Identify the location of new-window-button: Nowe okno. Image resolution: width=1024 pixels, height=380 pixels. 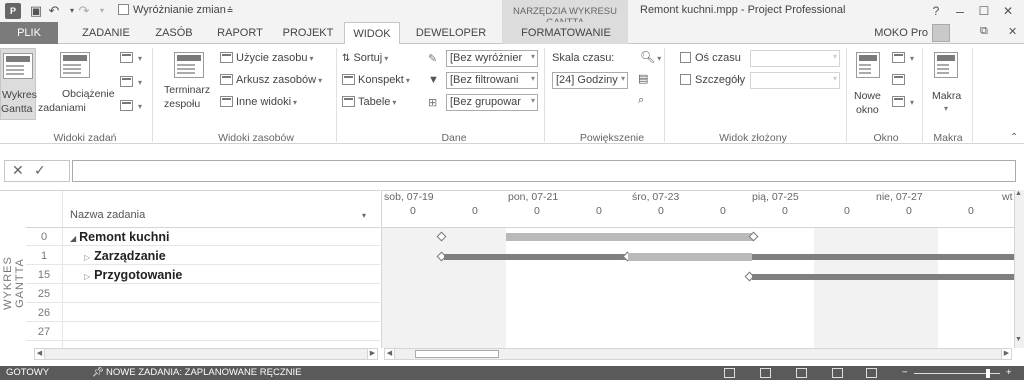
(872, 84).